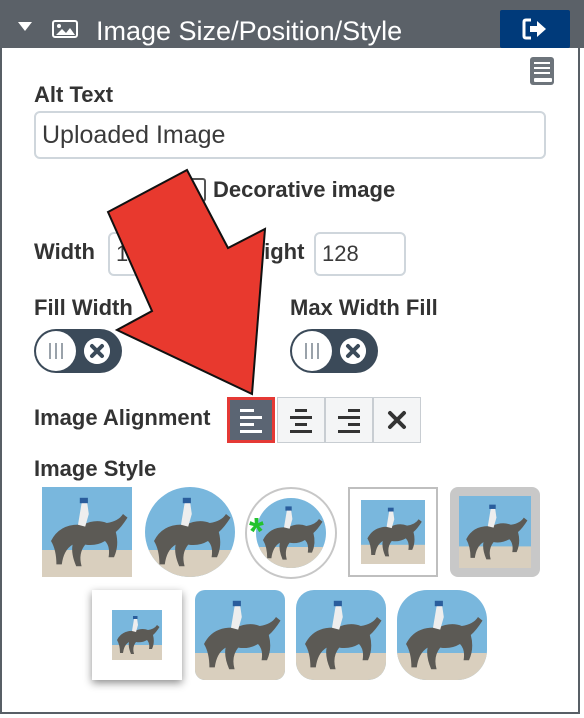 Image resolution: width=584 pixels, height=718 pixels. I want to click on sign-out-icon, so click(534, 29).